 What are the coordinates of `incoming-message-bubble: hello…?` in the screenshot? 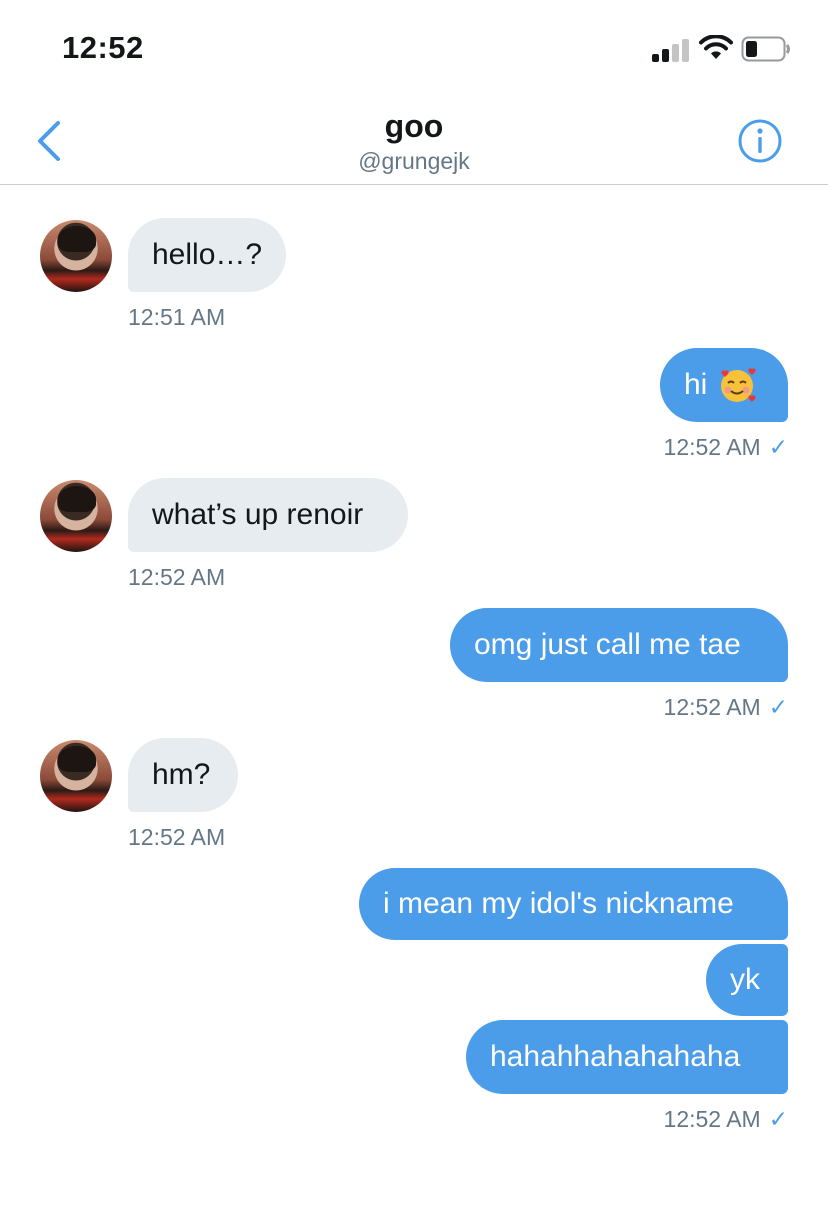 It's located at (207, 255).